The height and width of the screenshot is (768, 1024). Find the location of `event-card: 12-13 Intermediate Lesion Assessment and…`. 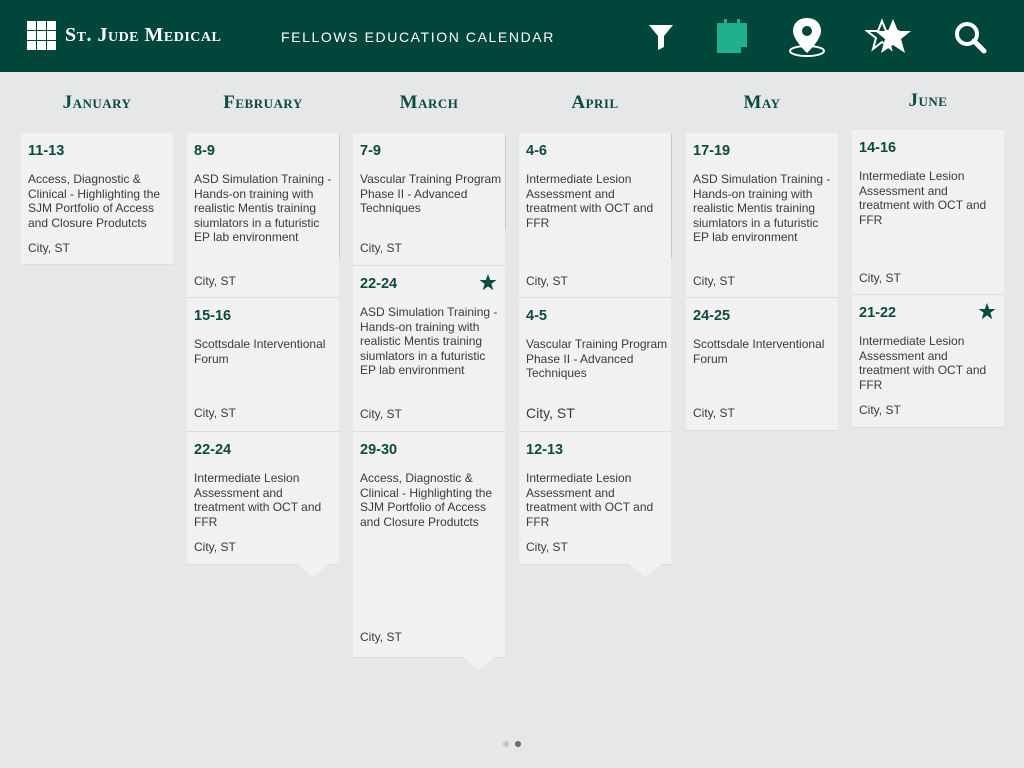

event-card: 12-13 Intermediate Lesion Assessment and… is located at coordinates (595, 498).